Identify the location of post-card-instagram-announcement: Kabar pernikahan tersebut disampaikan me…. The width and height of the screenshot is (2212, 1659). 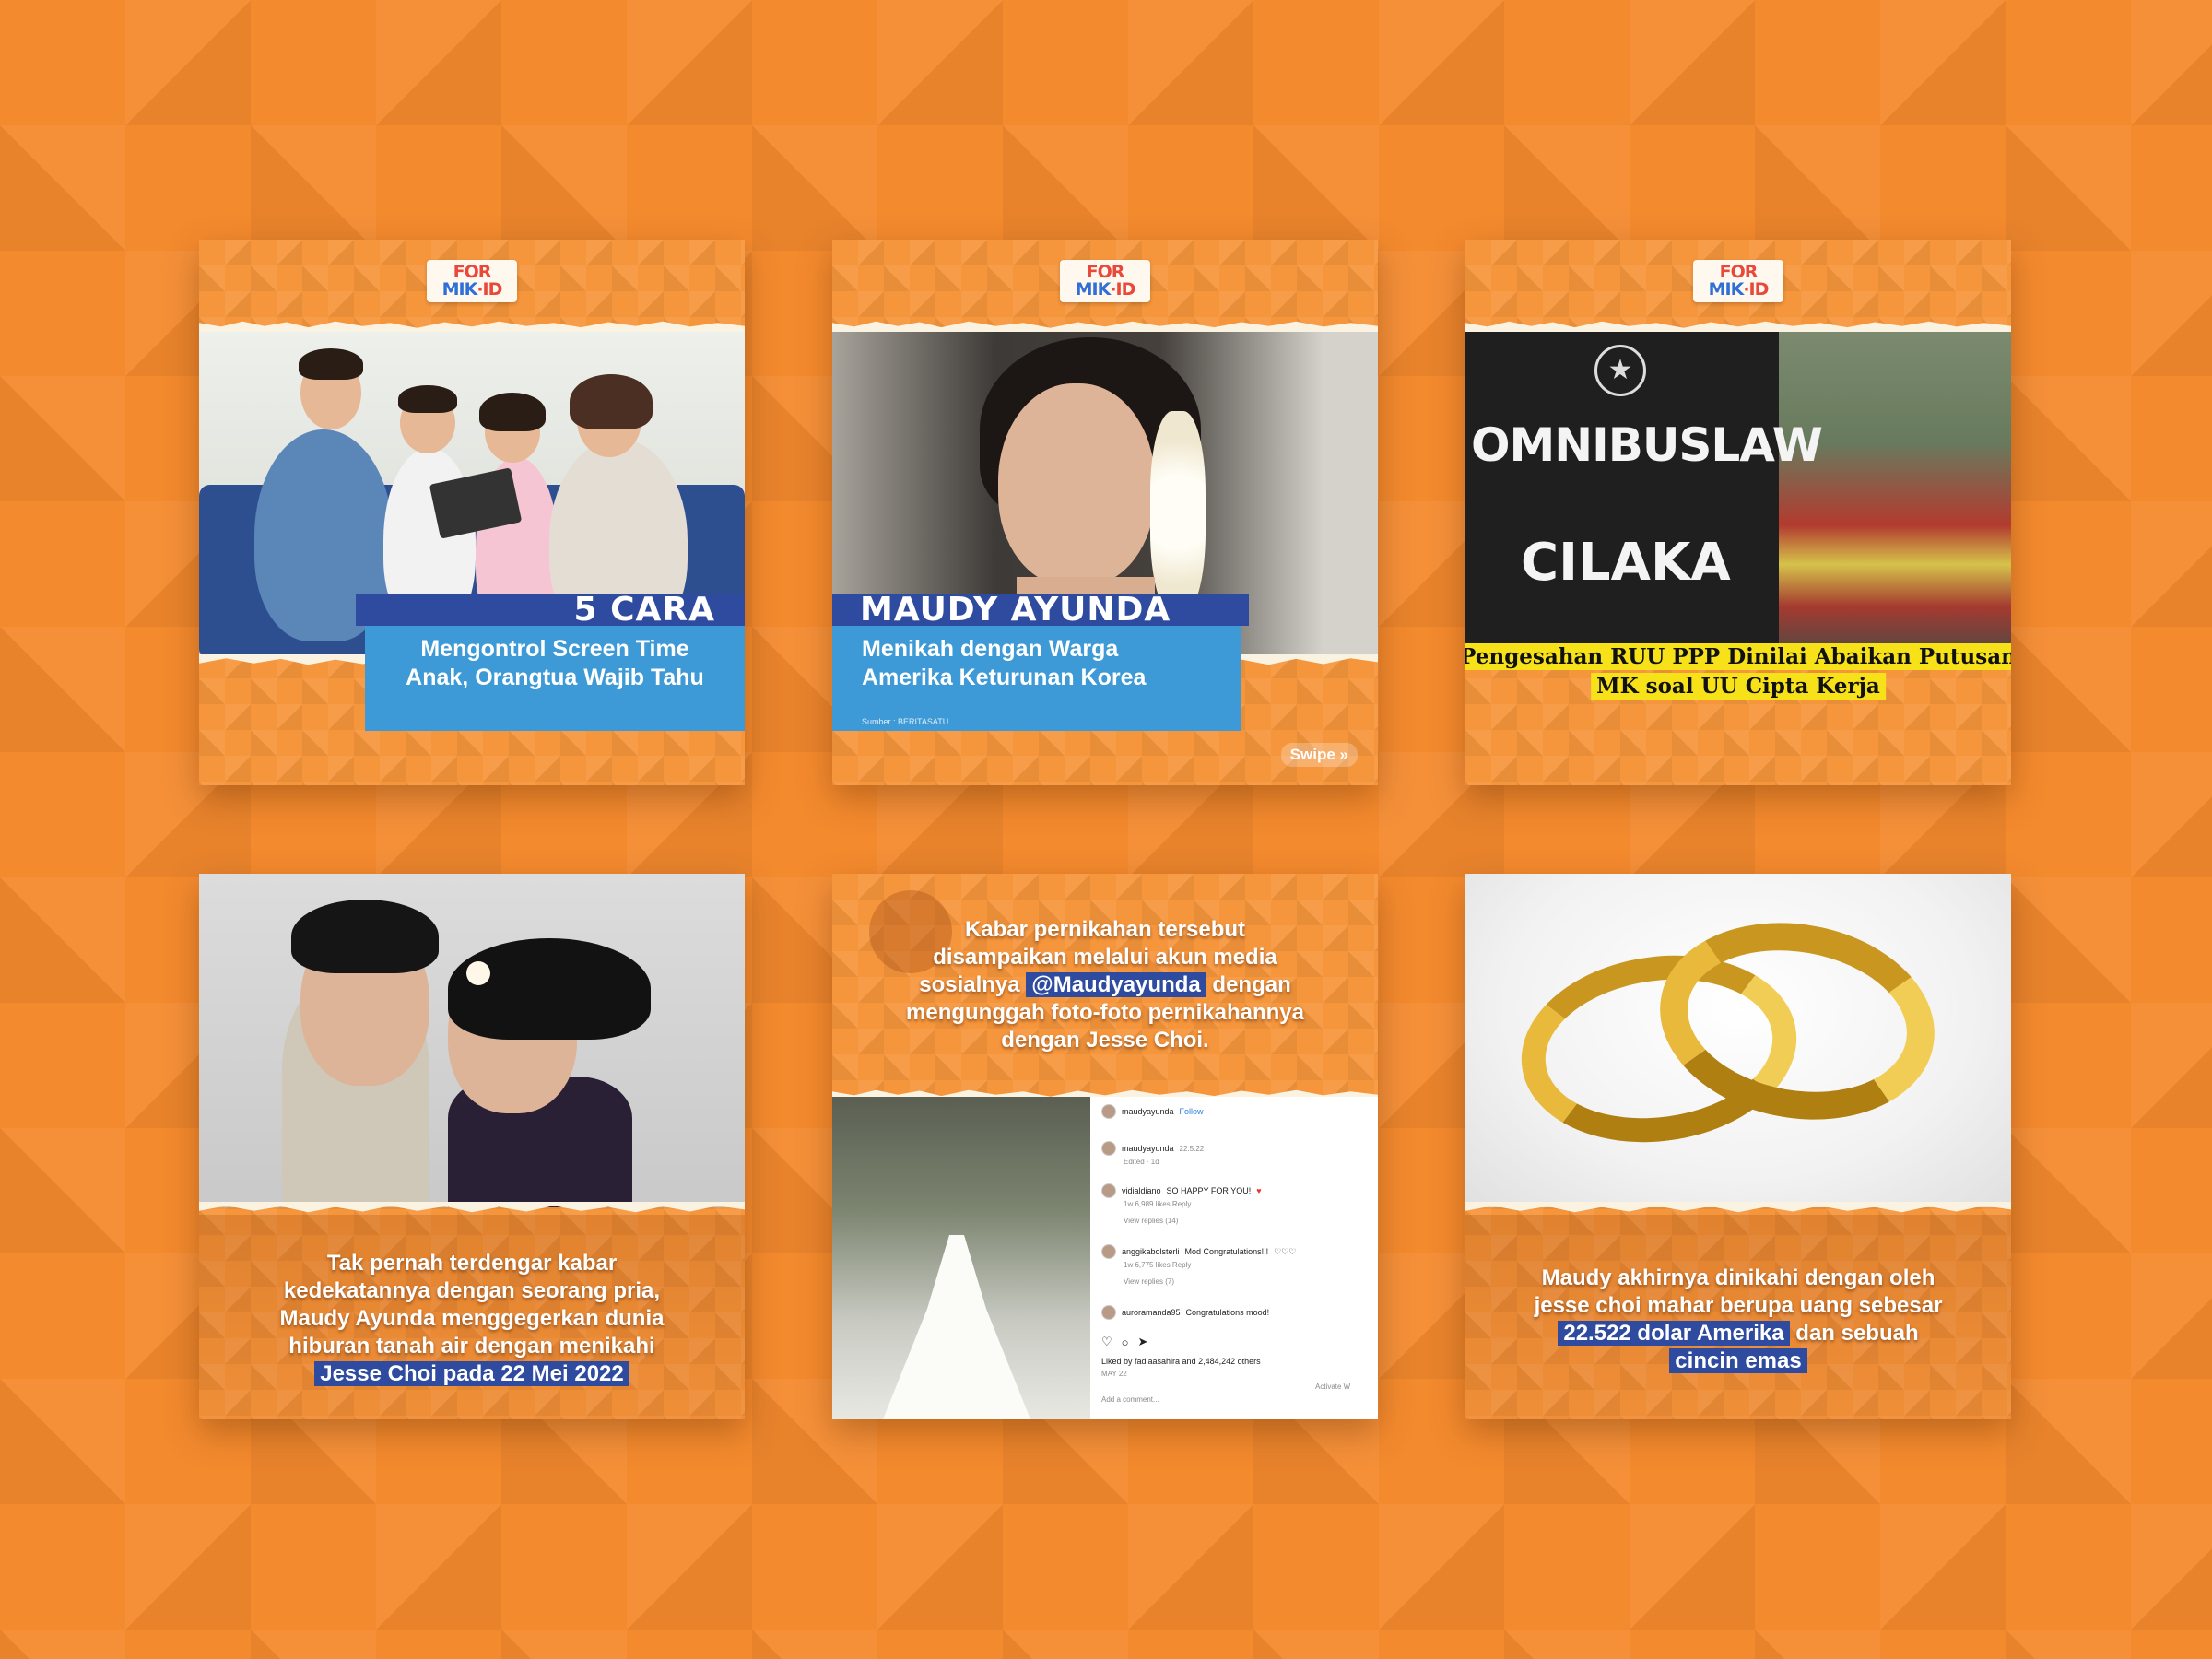
(1105, 1146).